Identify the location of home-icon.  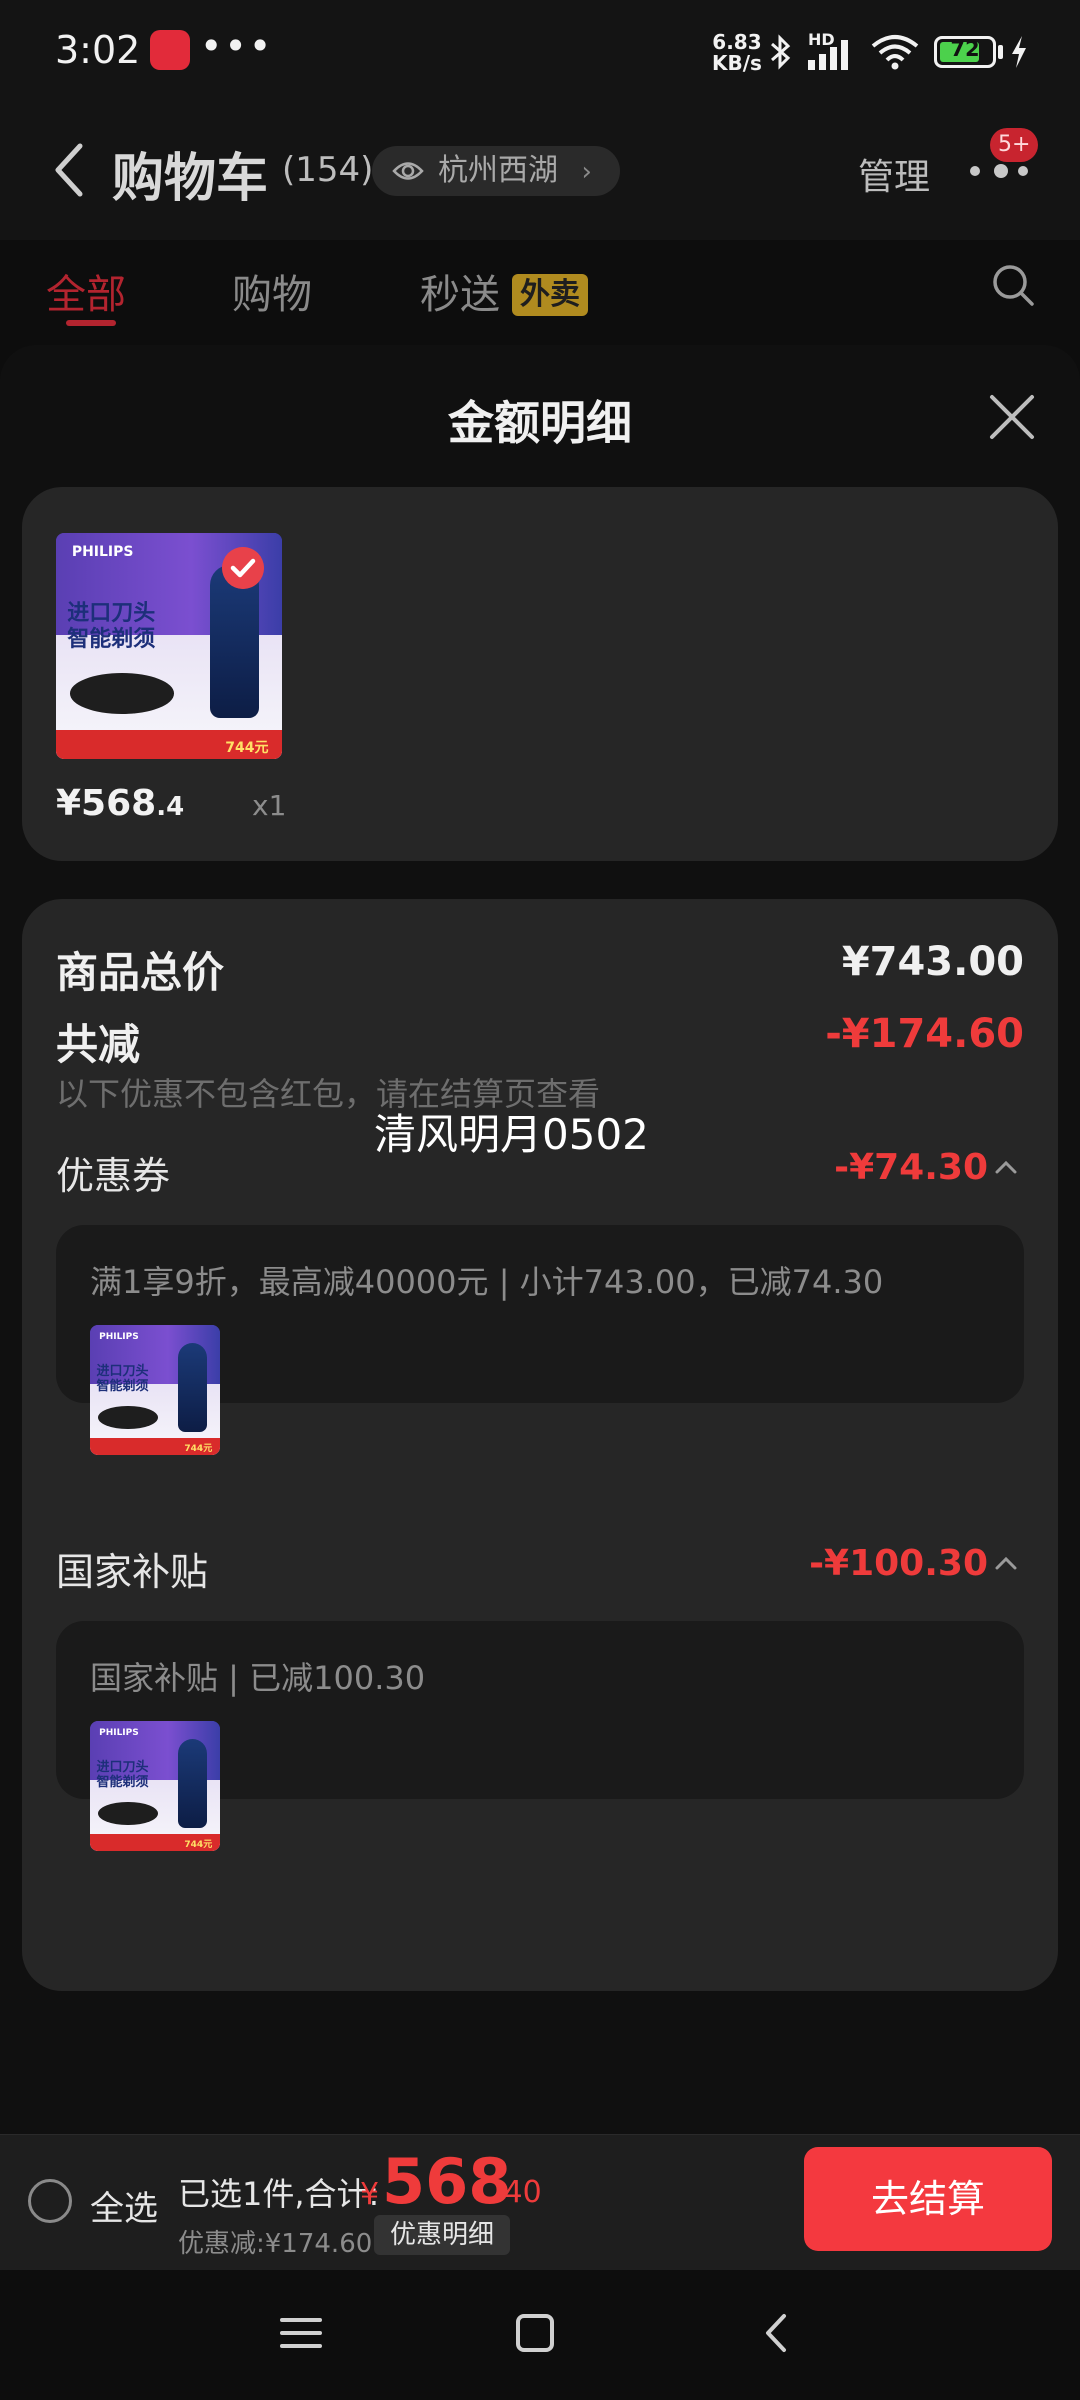
(535, 2333).